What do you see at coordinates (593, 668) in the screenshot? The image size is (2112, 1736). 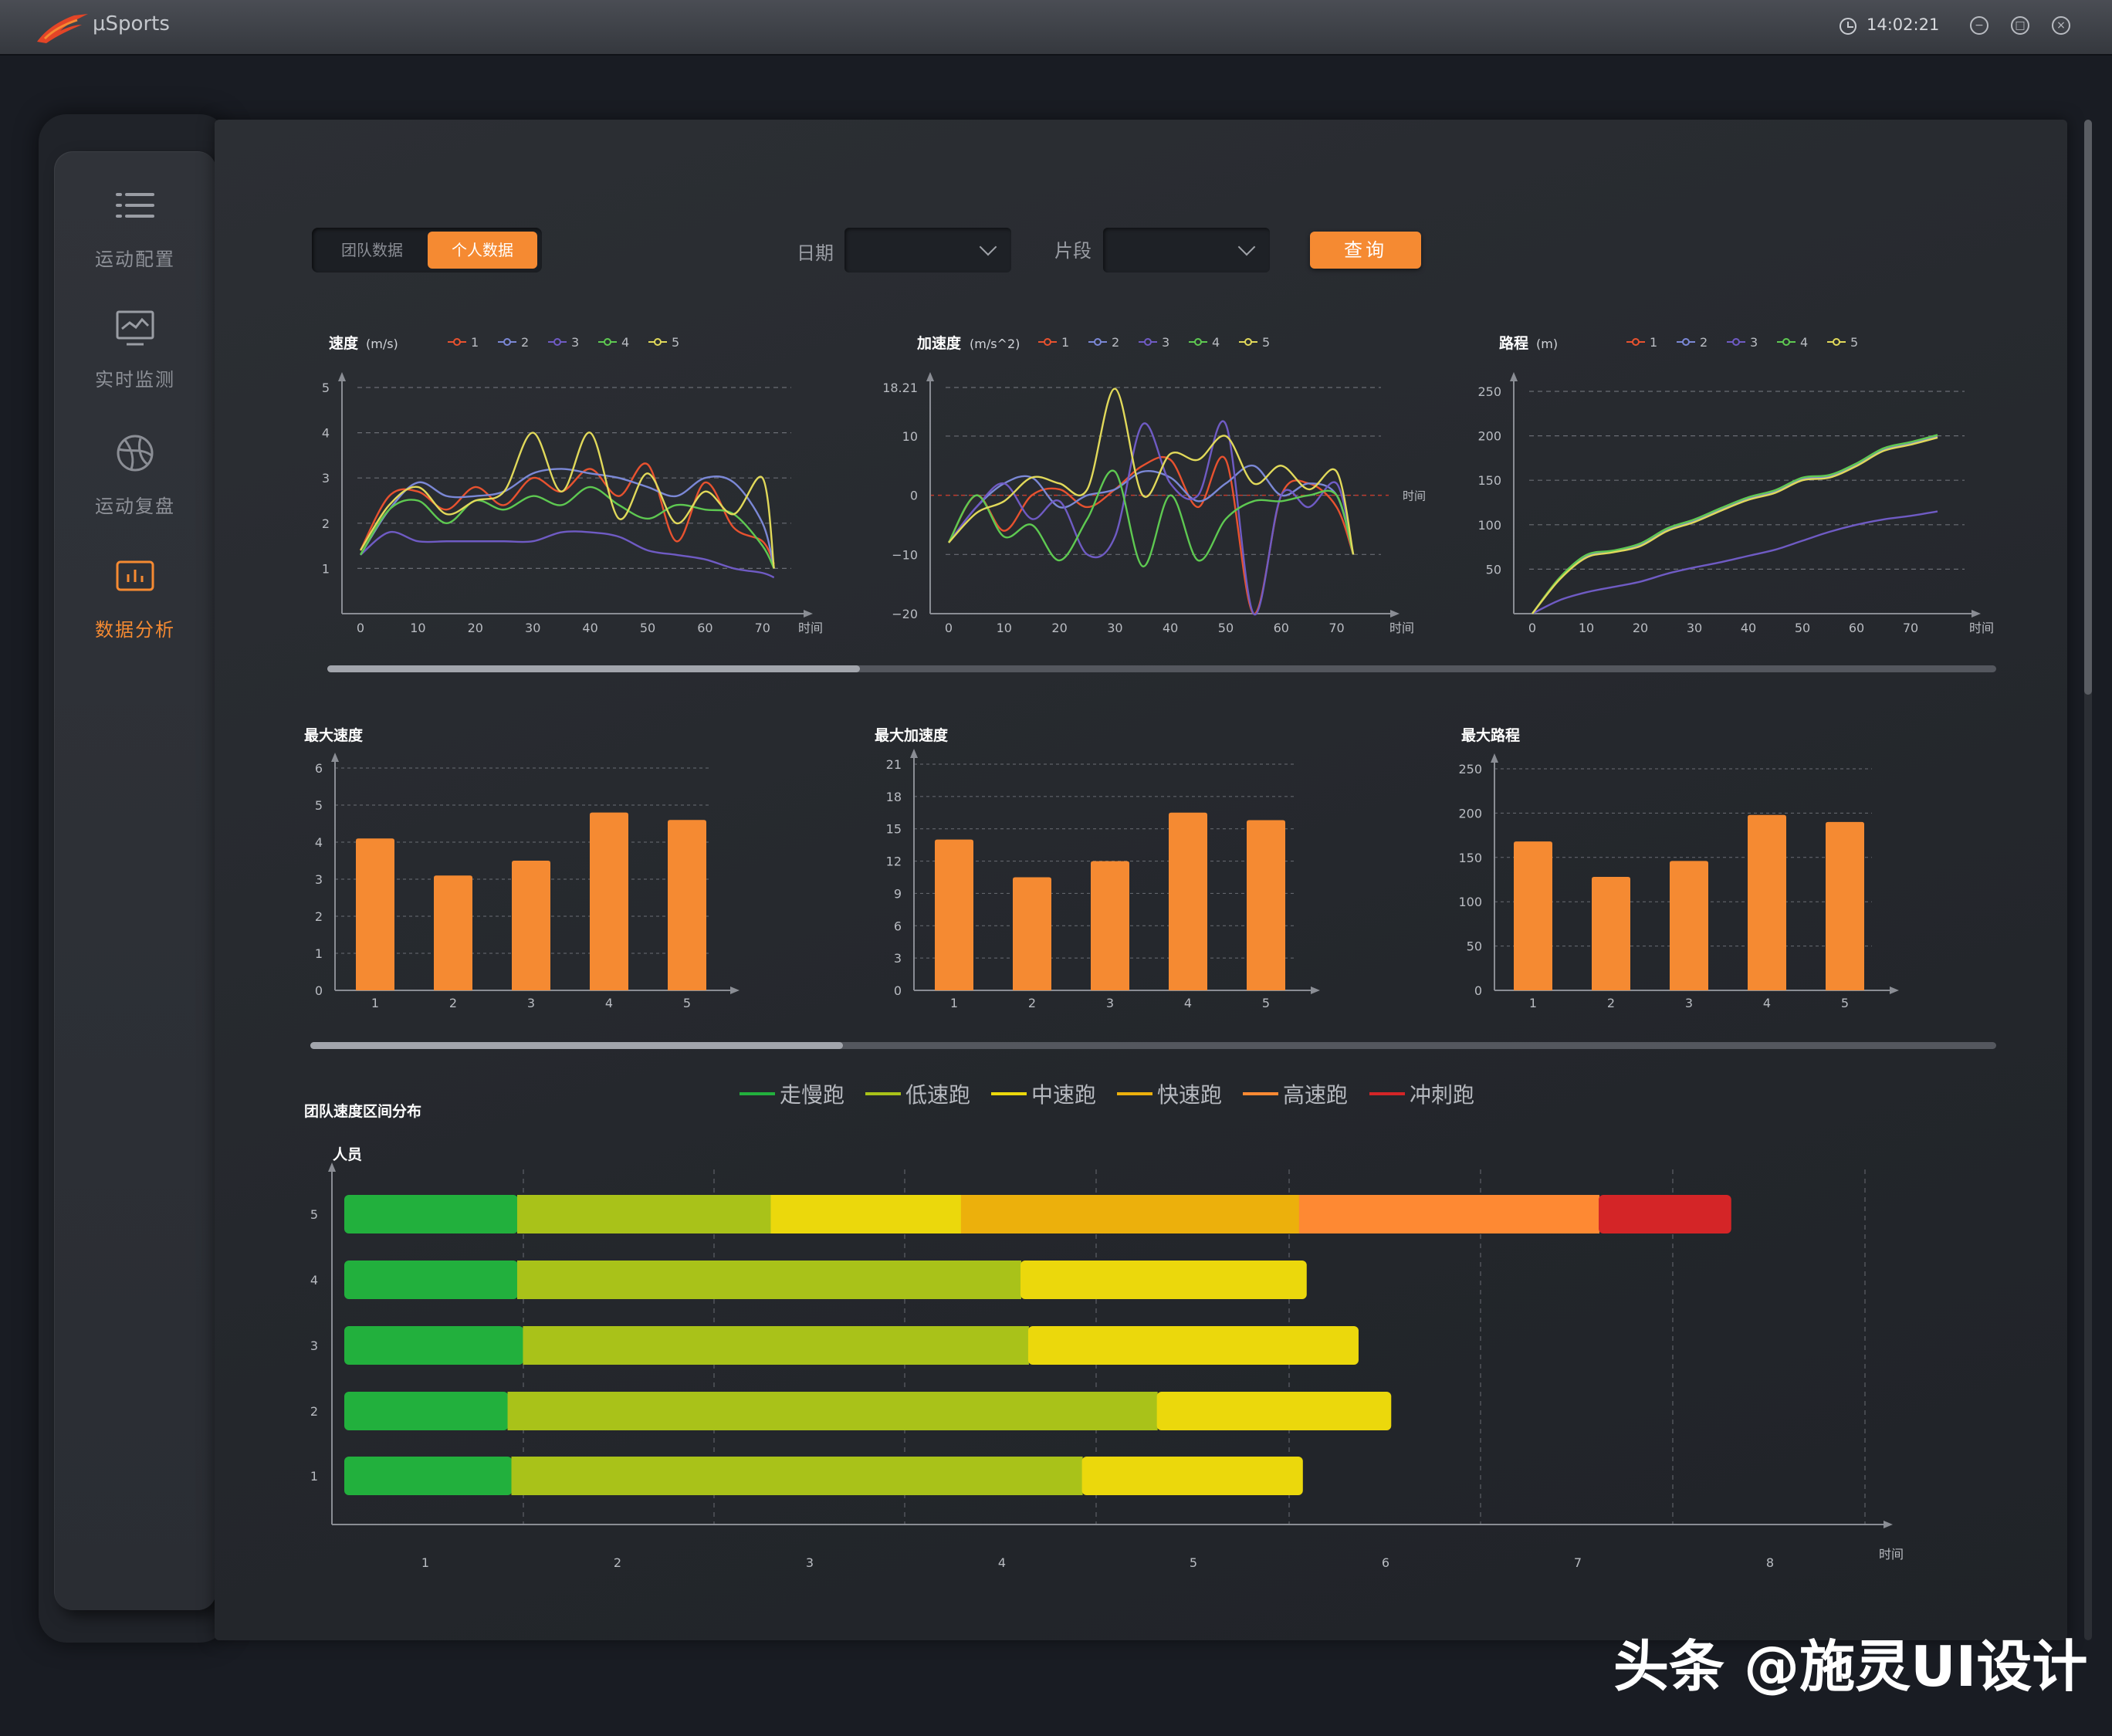 I see `line-charts-scrollbar-thumb` at bounding box center [593, 668].